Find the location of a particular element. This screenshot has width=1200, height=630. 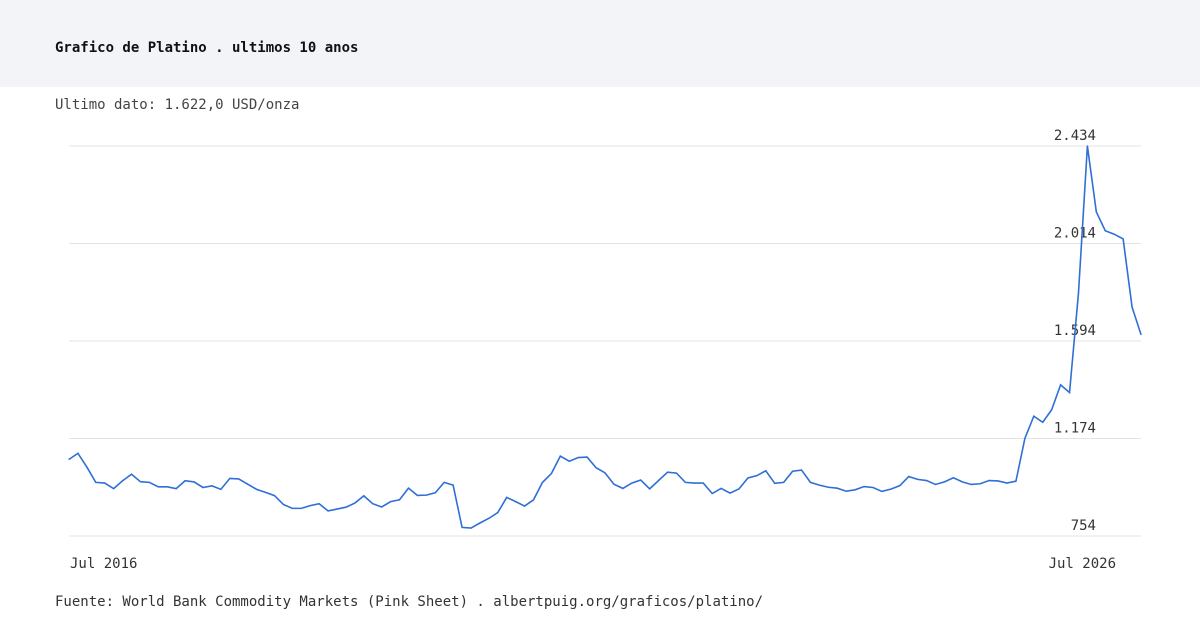

y-tick-label: 1.174 is located at coordinates (1075, 429).